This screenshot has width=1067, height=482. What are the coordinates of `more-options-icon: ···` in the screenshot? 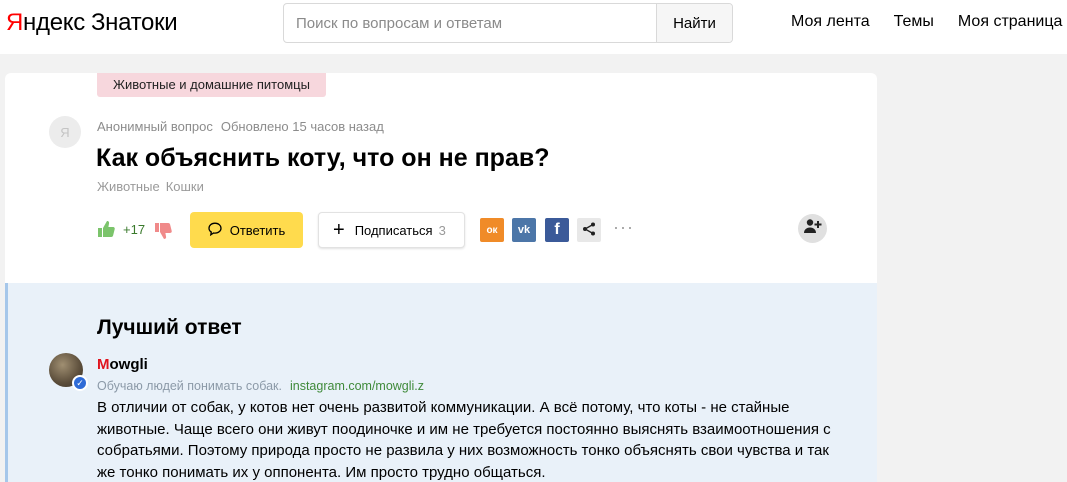 It's located at (623, 227).